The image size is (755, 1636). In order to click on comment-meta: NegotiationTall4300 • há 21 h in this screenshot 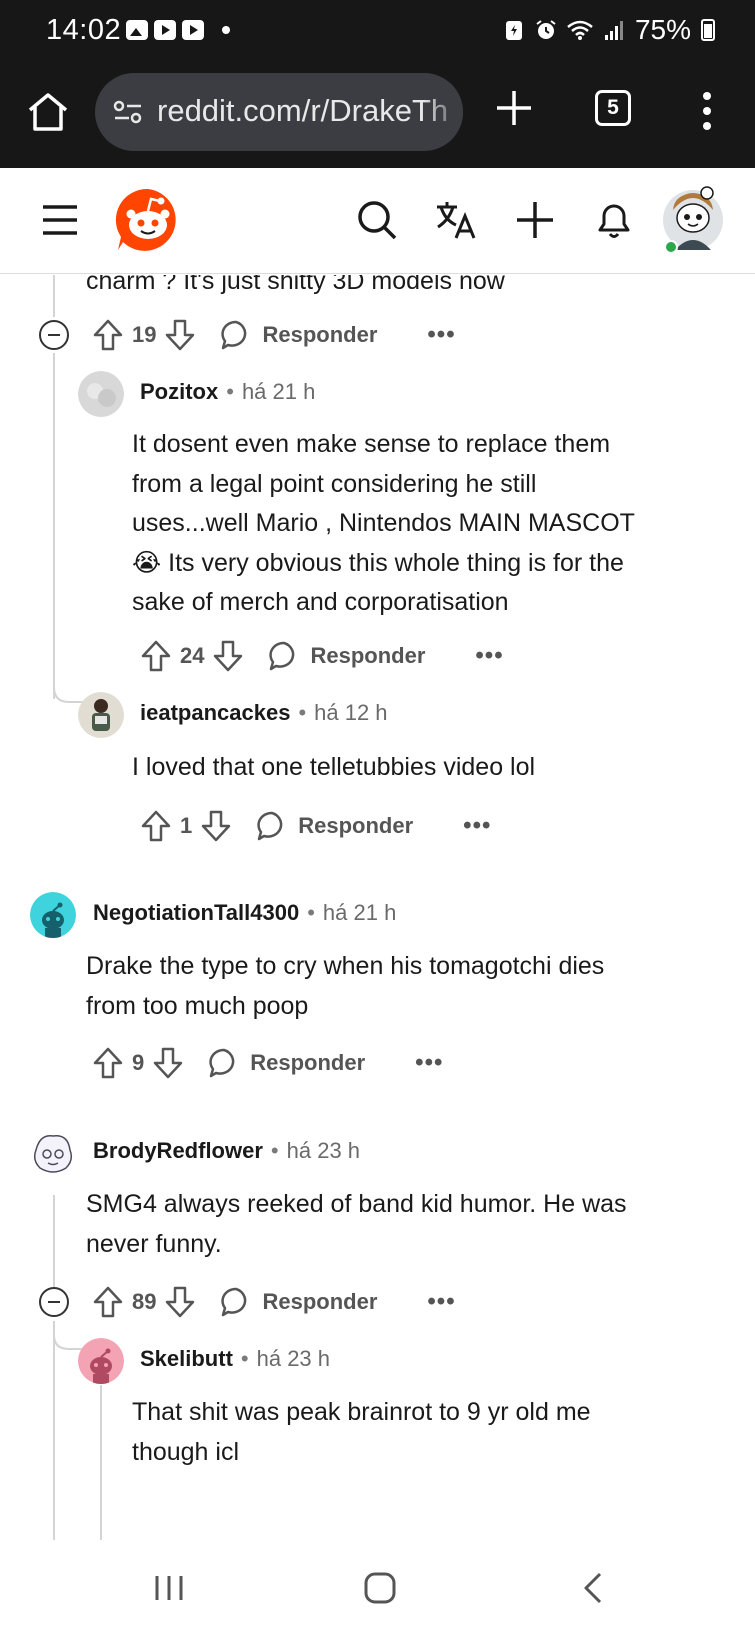, I will do `click(245, 913)`.